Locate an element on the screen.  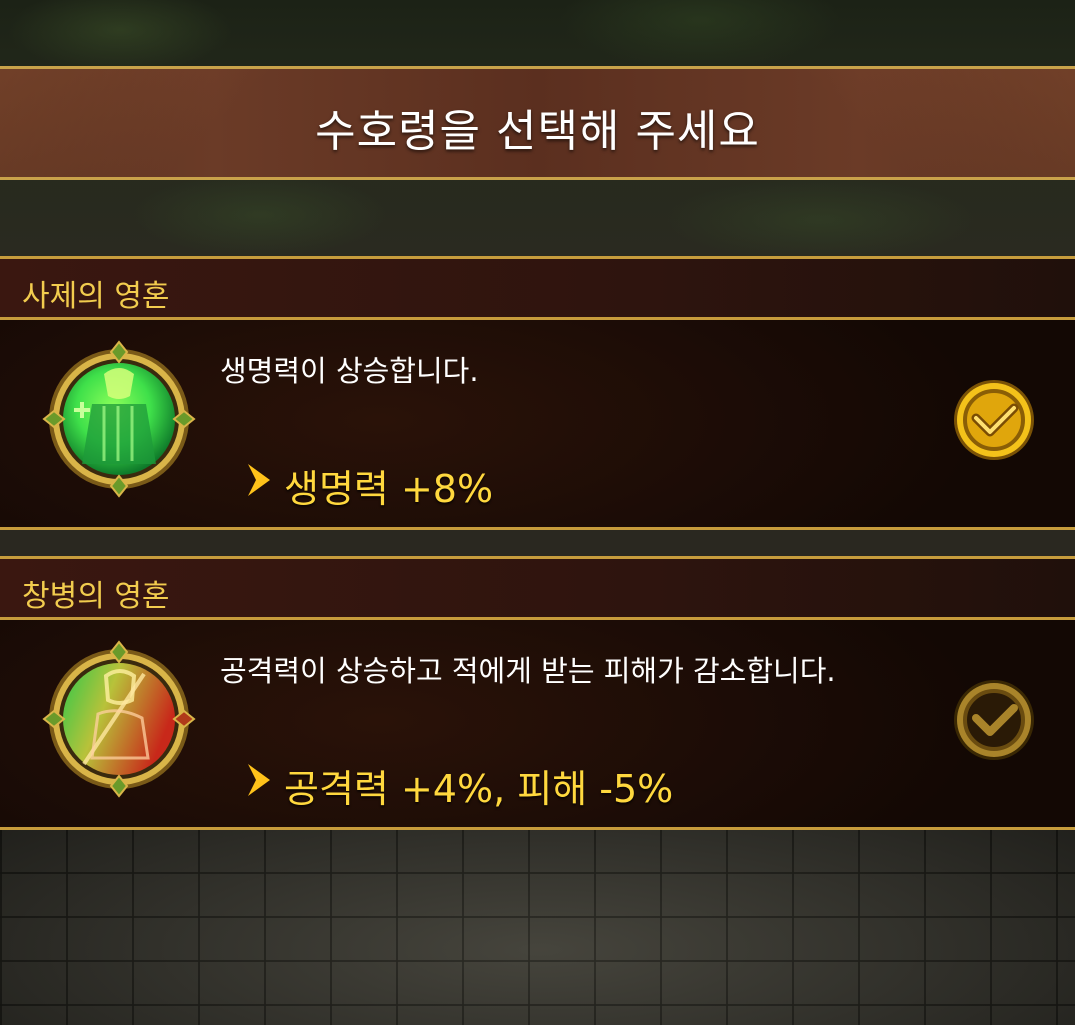
stone-strip is located at coordinates (537, 544).